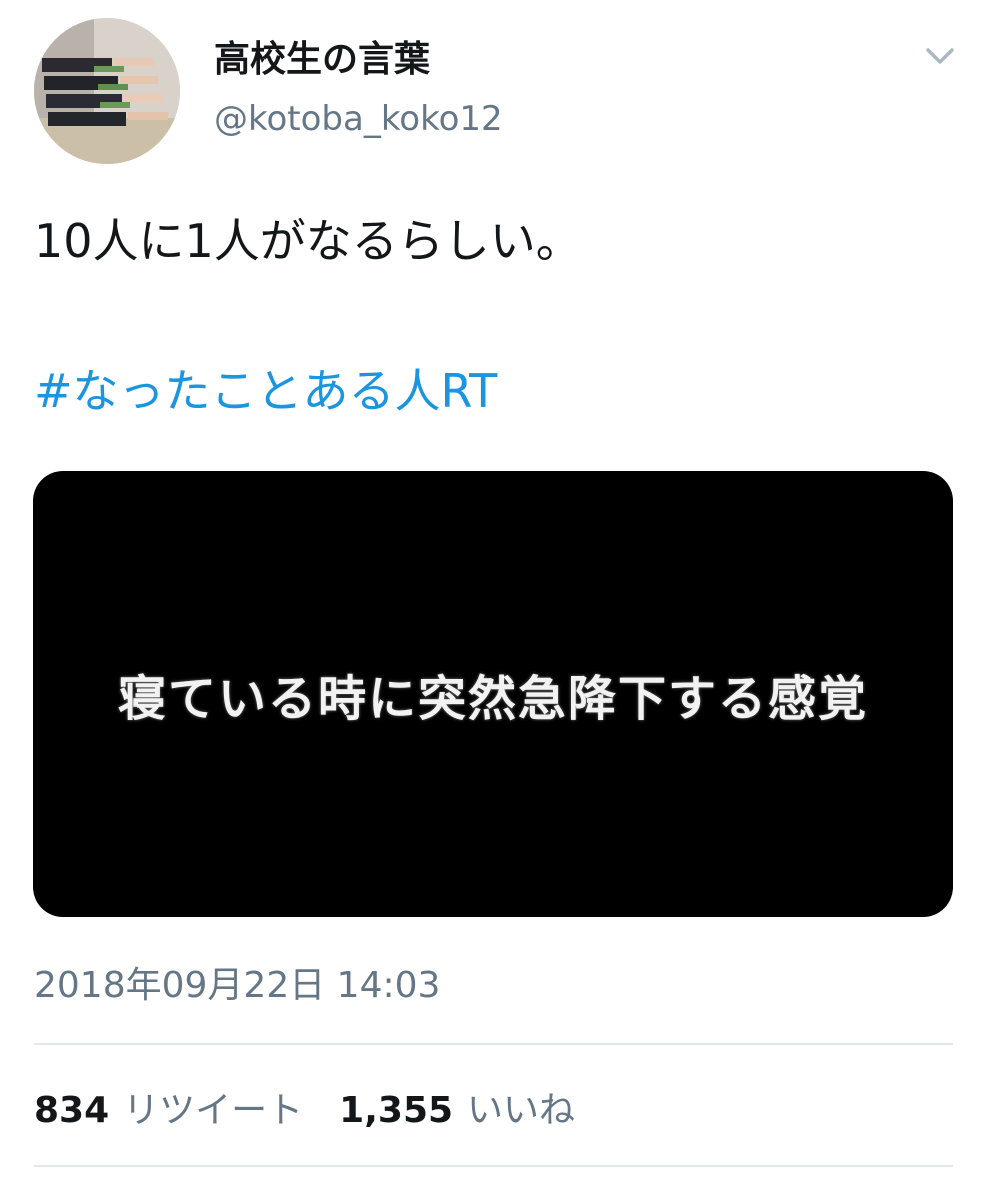 The image size is (985, 1200). I want to click on profile-photo-icon, so click(107, 91).